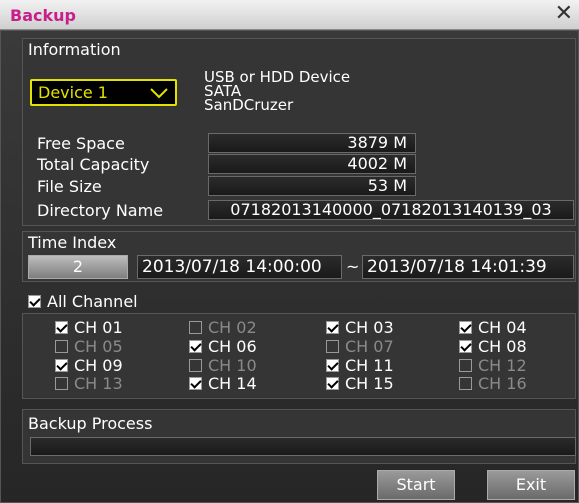 This screenshot has height=503, width=579. What do you see at coordinates (468, 267) in the screenshot?
I see `end-time-field: 2013/07/18 14:01:39` at bounding box center [468, 267].